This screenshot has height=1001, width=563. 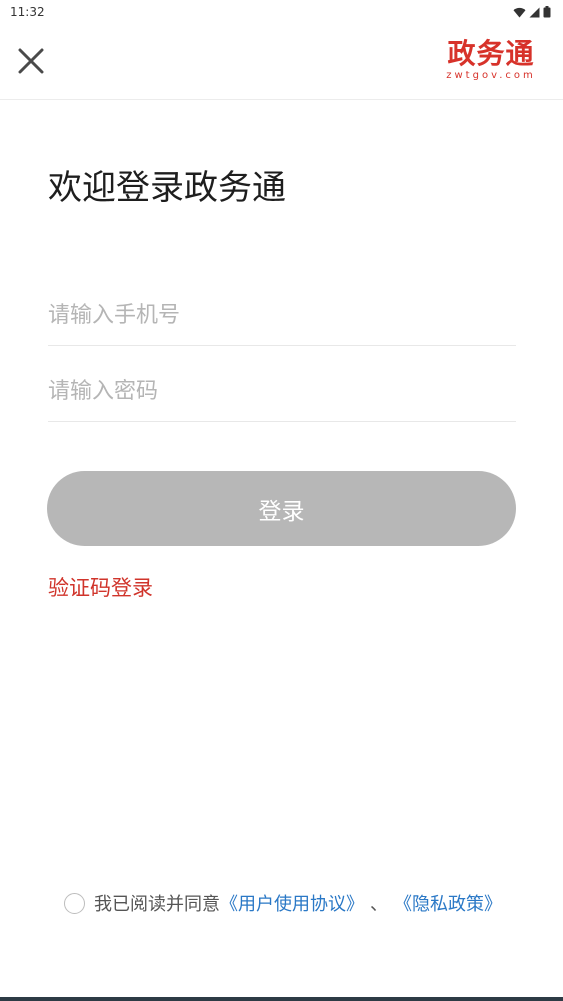 I want to click on status-time: 11:32, so click(x=27, y=12).